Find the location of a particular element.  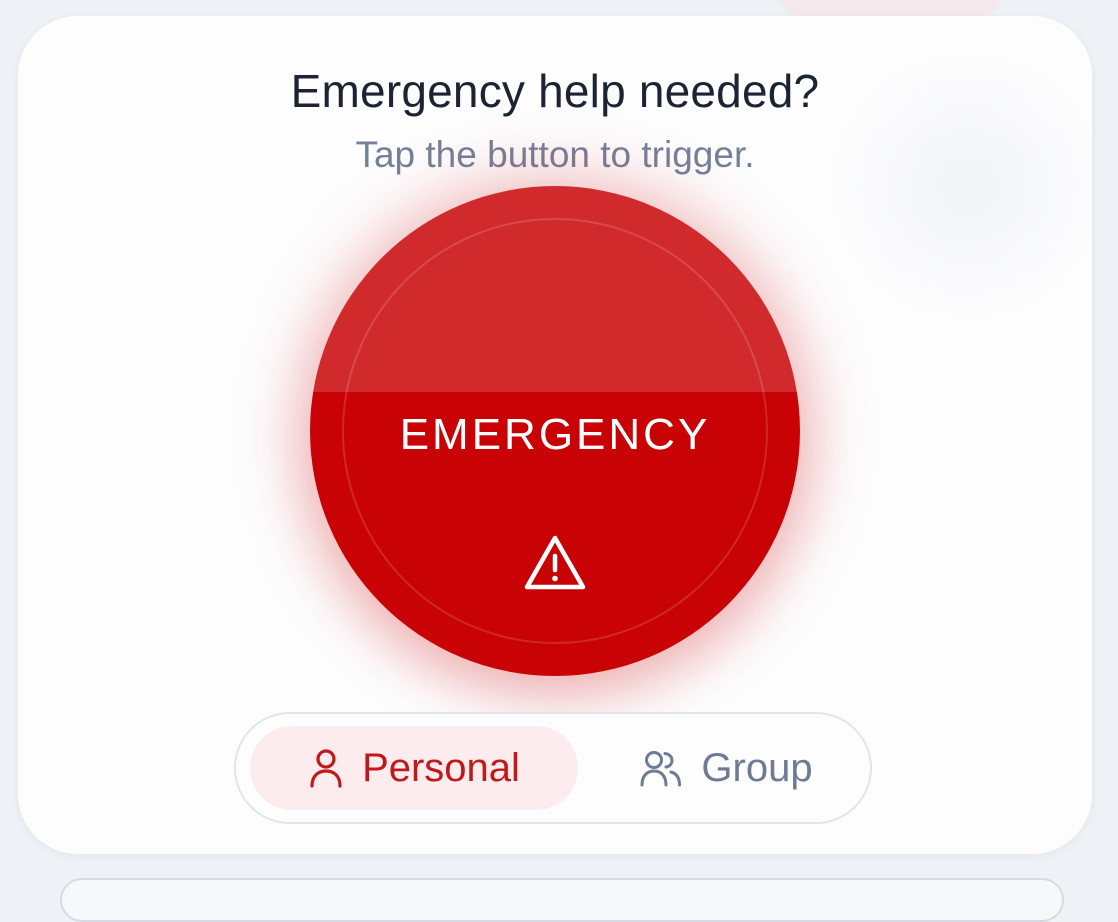

mode-option-label: Personal is located at coordinates (441, 767).